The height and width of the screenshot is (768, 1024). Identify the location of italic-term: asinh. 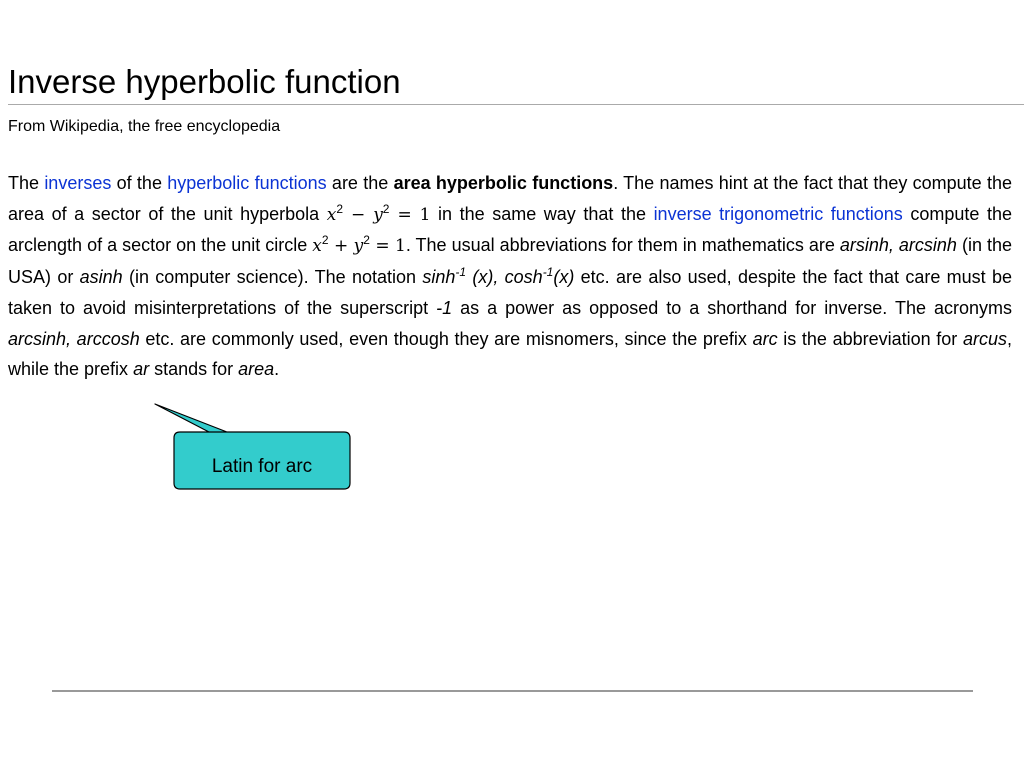
(101, 277).